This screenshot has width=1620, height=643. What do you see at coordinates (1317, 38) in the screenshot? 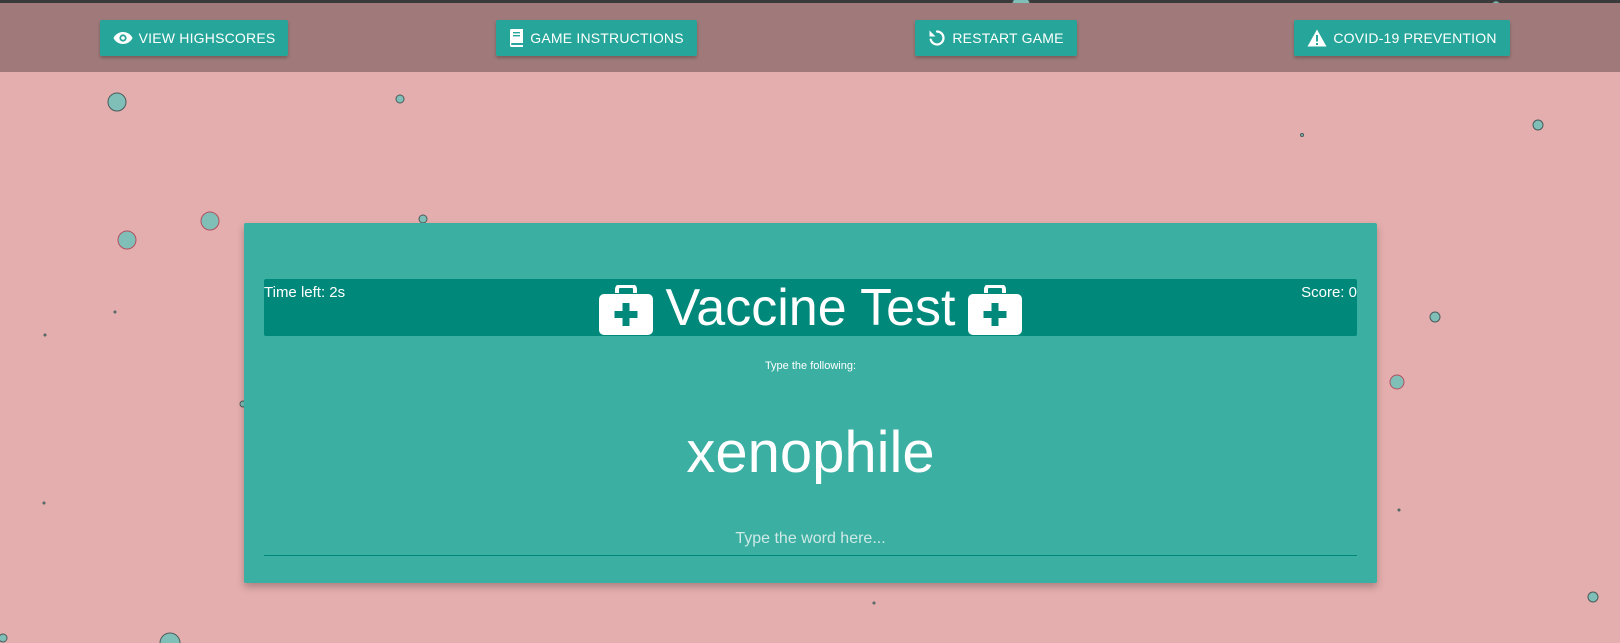
I see `warning-icon` at bounding box center [1317, 38].